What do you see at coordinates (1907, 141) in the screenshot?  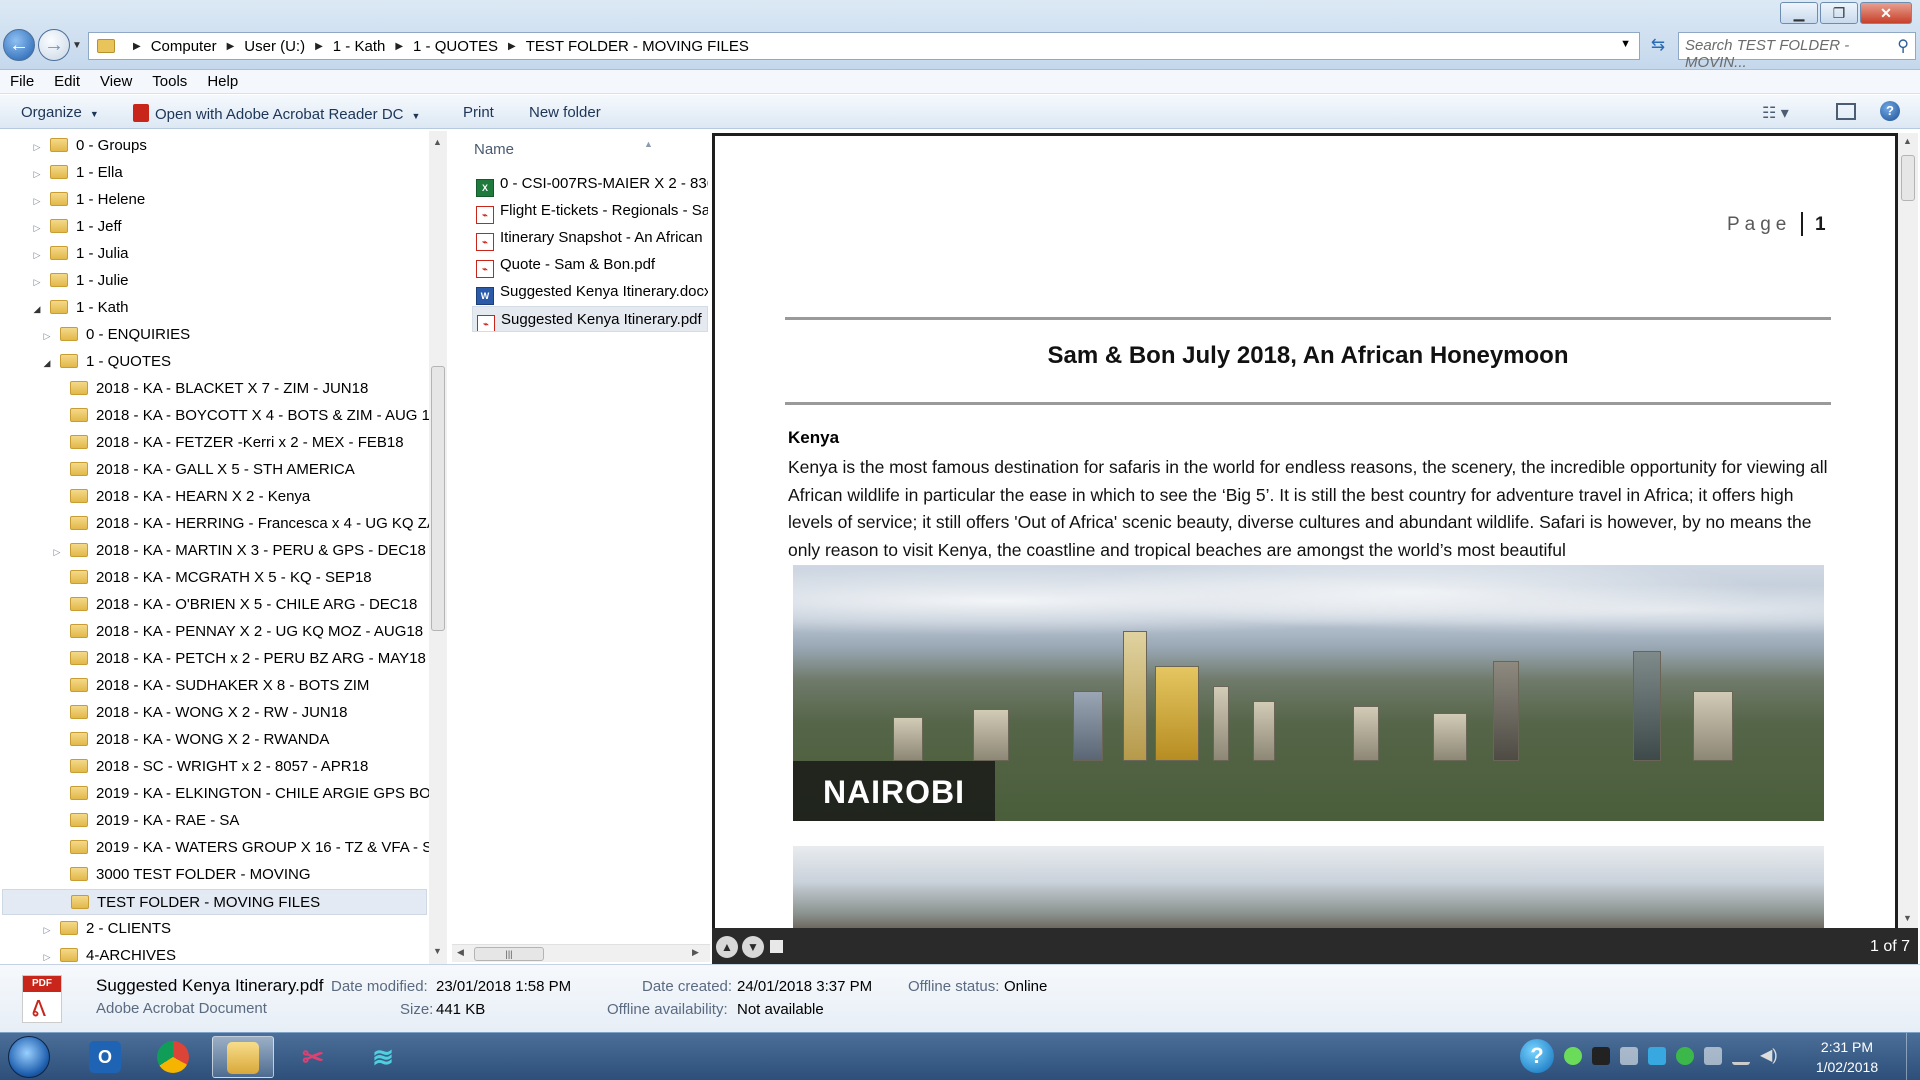 I see `scroll-up-icon: ▲` at bounding box center [1907, 141].